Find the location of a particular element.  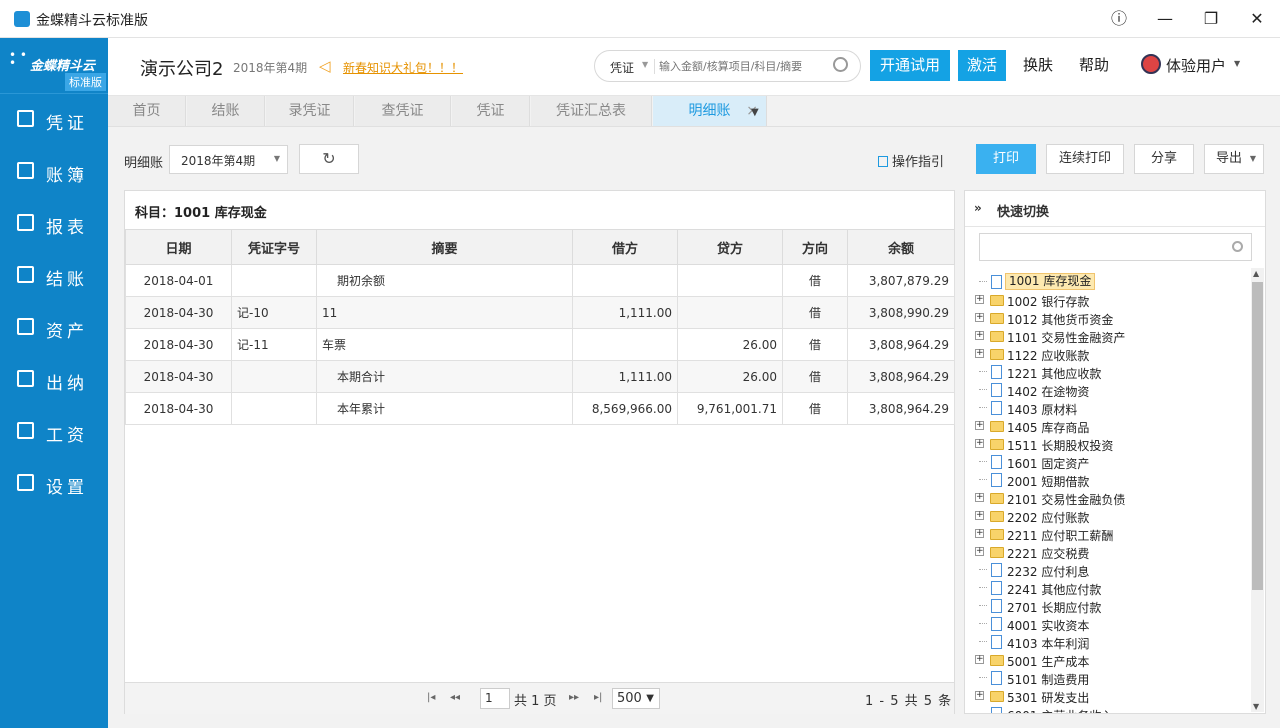

scroll-thumb is located at coordinates (1257, 436).